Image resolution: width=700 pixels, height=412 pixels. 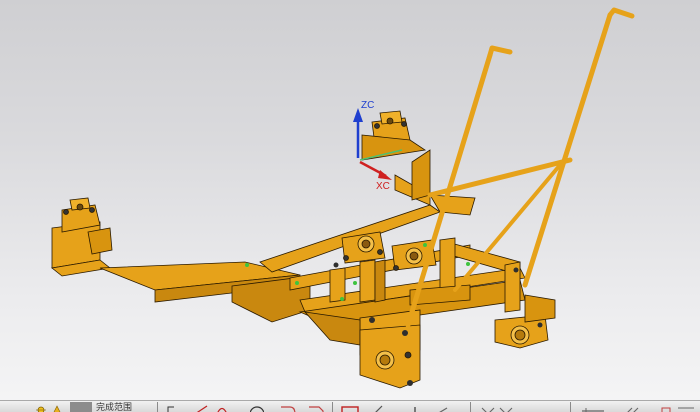 What do you see at coordinates (316, 407) in the screenshot?
I see `chamfer-icon` at bounding box center [316, 407].